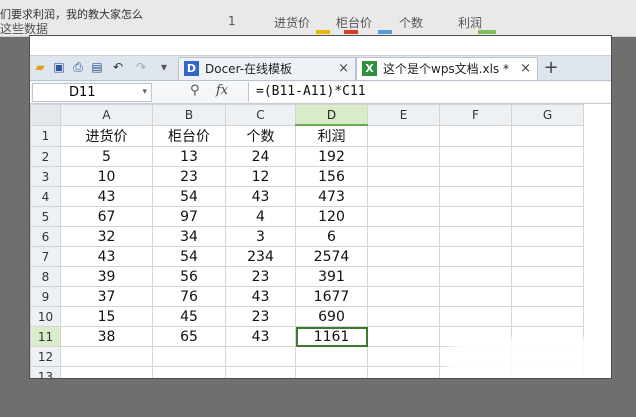 The height and width of the screenshot is (417, 636). Describe the element at coordinates (331, 156) in the screenshot. I see `cell: 192` at that location.